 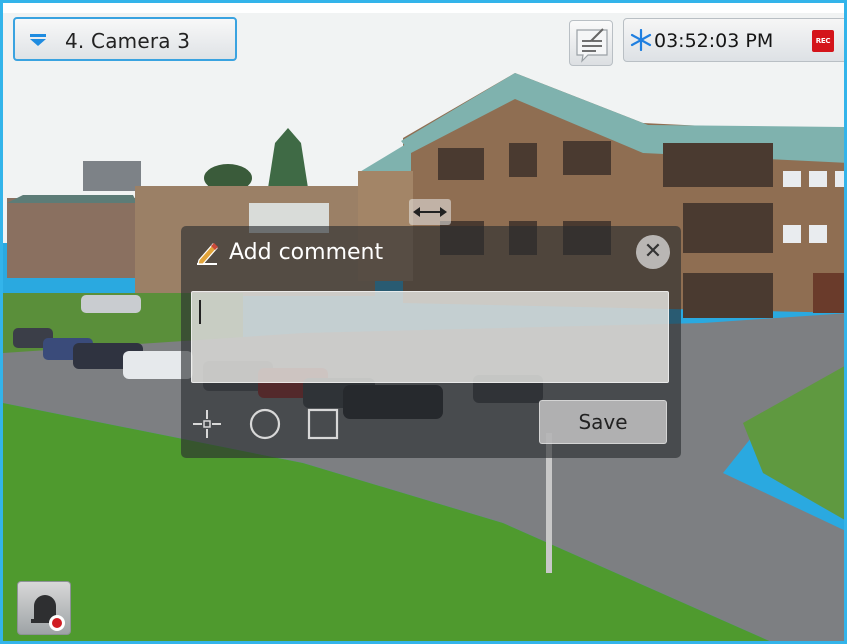 What do you see at coordinates (38, 40) in the screenshot?
I see `chevron-down-icon` at bounding box center [38, 40].